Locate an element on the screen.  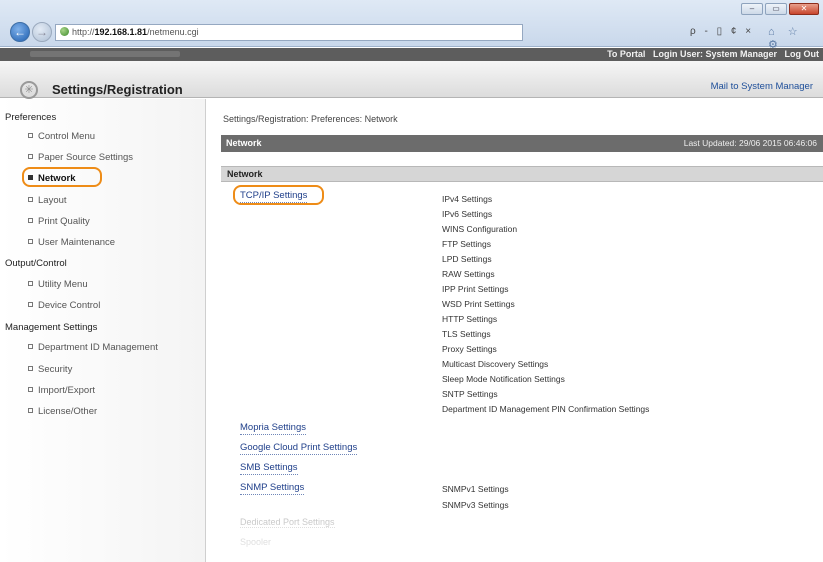
arrow-left-icon: ← is located at coordinates (20, 32).